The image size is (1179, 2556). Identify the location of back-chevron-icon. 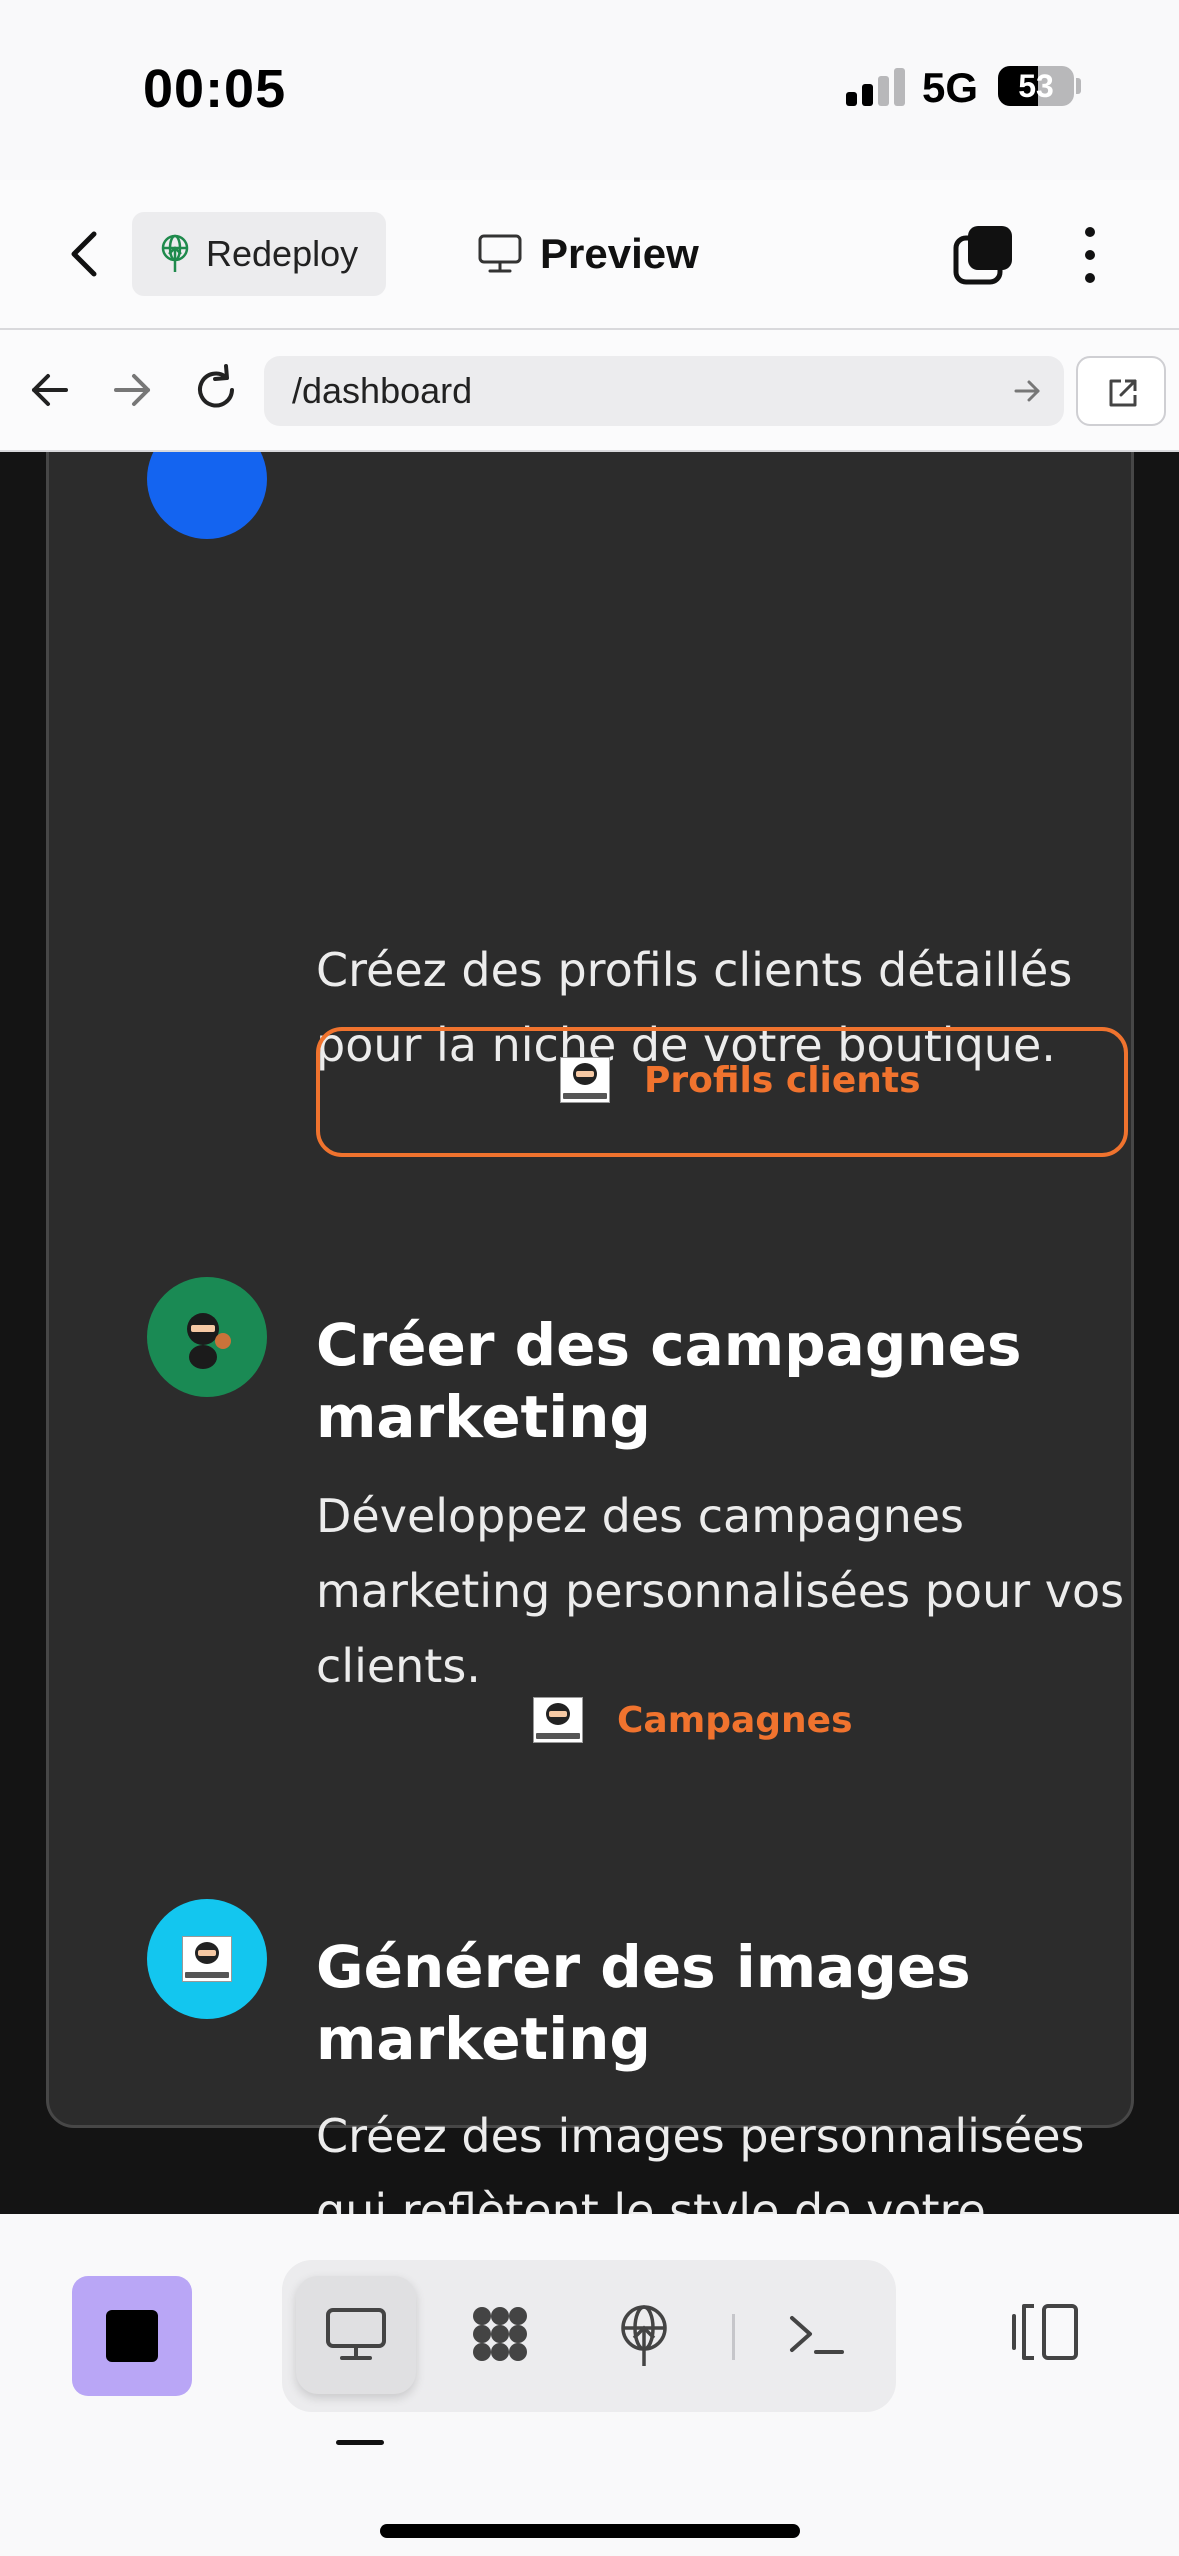
(86, 254).